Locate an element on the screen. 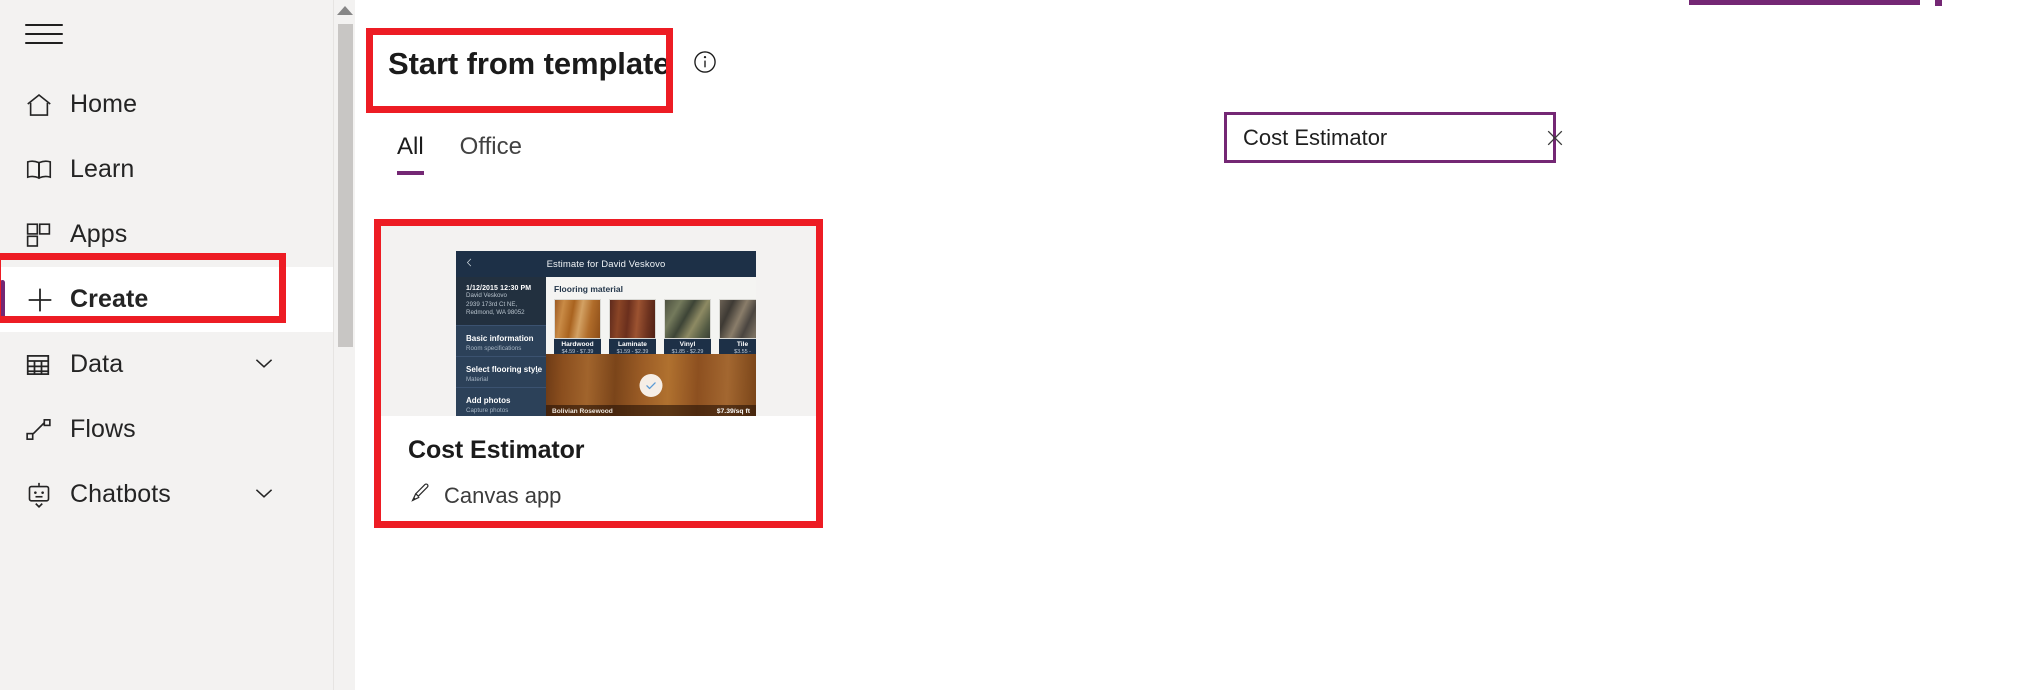  top-accent-bar is located at coordinates (1804, 2).